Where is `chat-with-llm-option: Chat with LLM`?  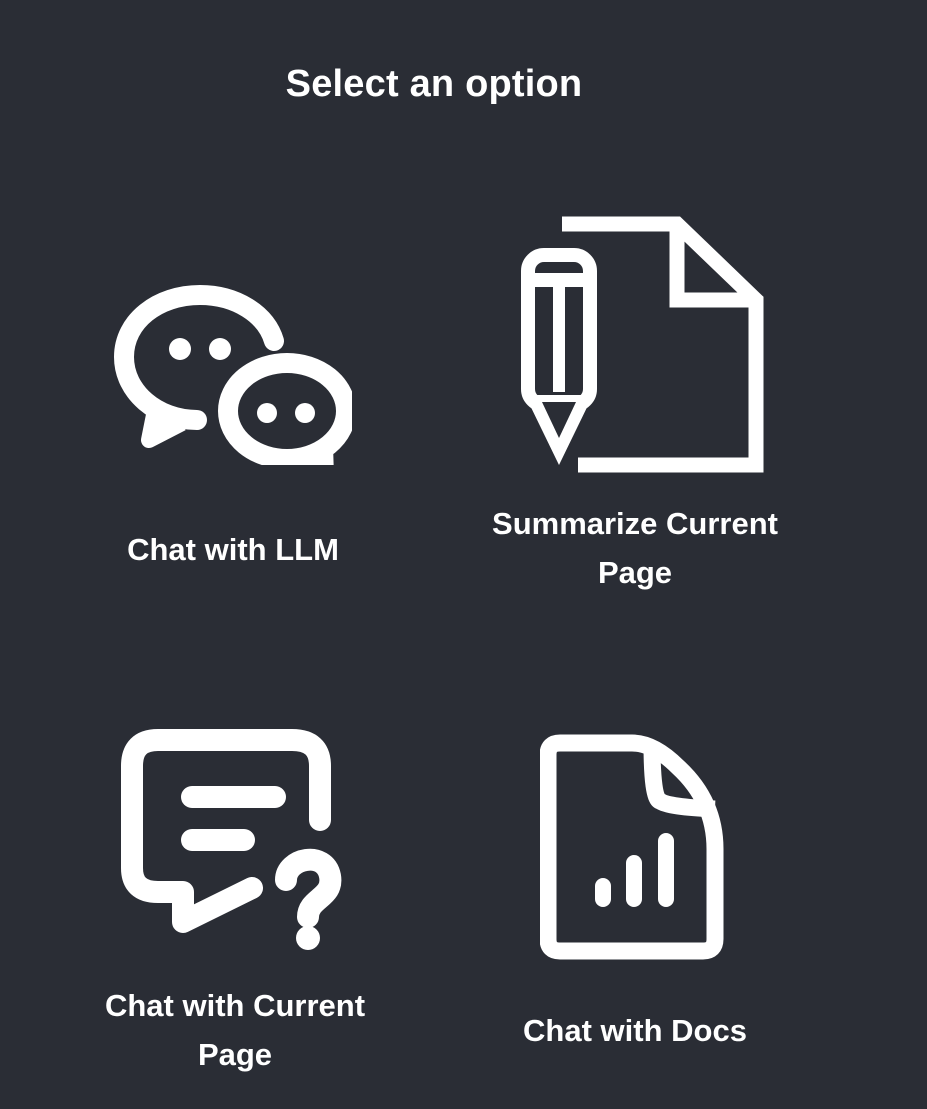
chat-with-llm-option: Chat with LLM is located at coordinates (235, 415).